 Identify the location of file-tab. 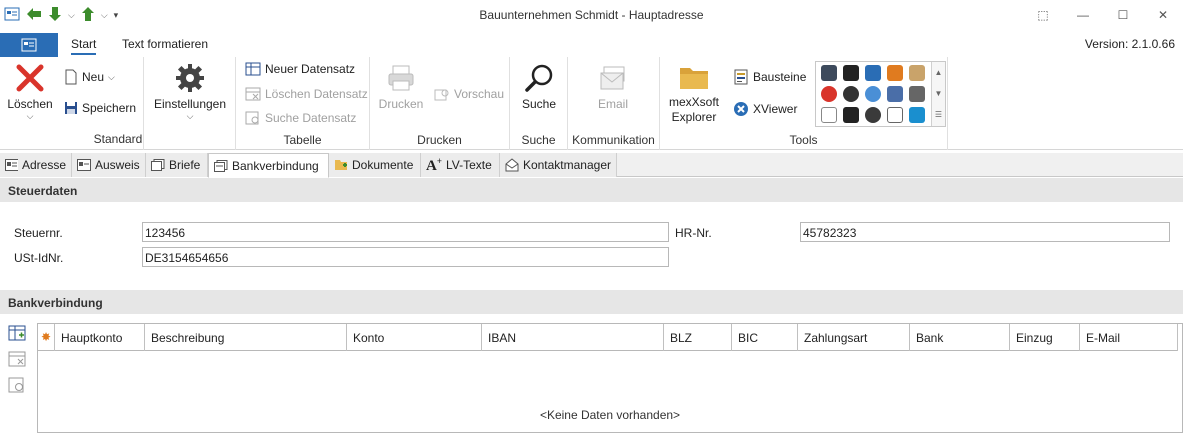
(29, 45).